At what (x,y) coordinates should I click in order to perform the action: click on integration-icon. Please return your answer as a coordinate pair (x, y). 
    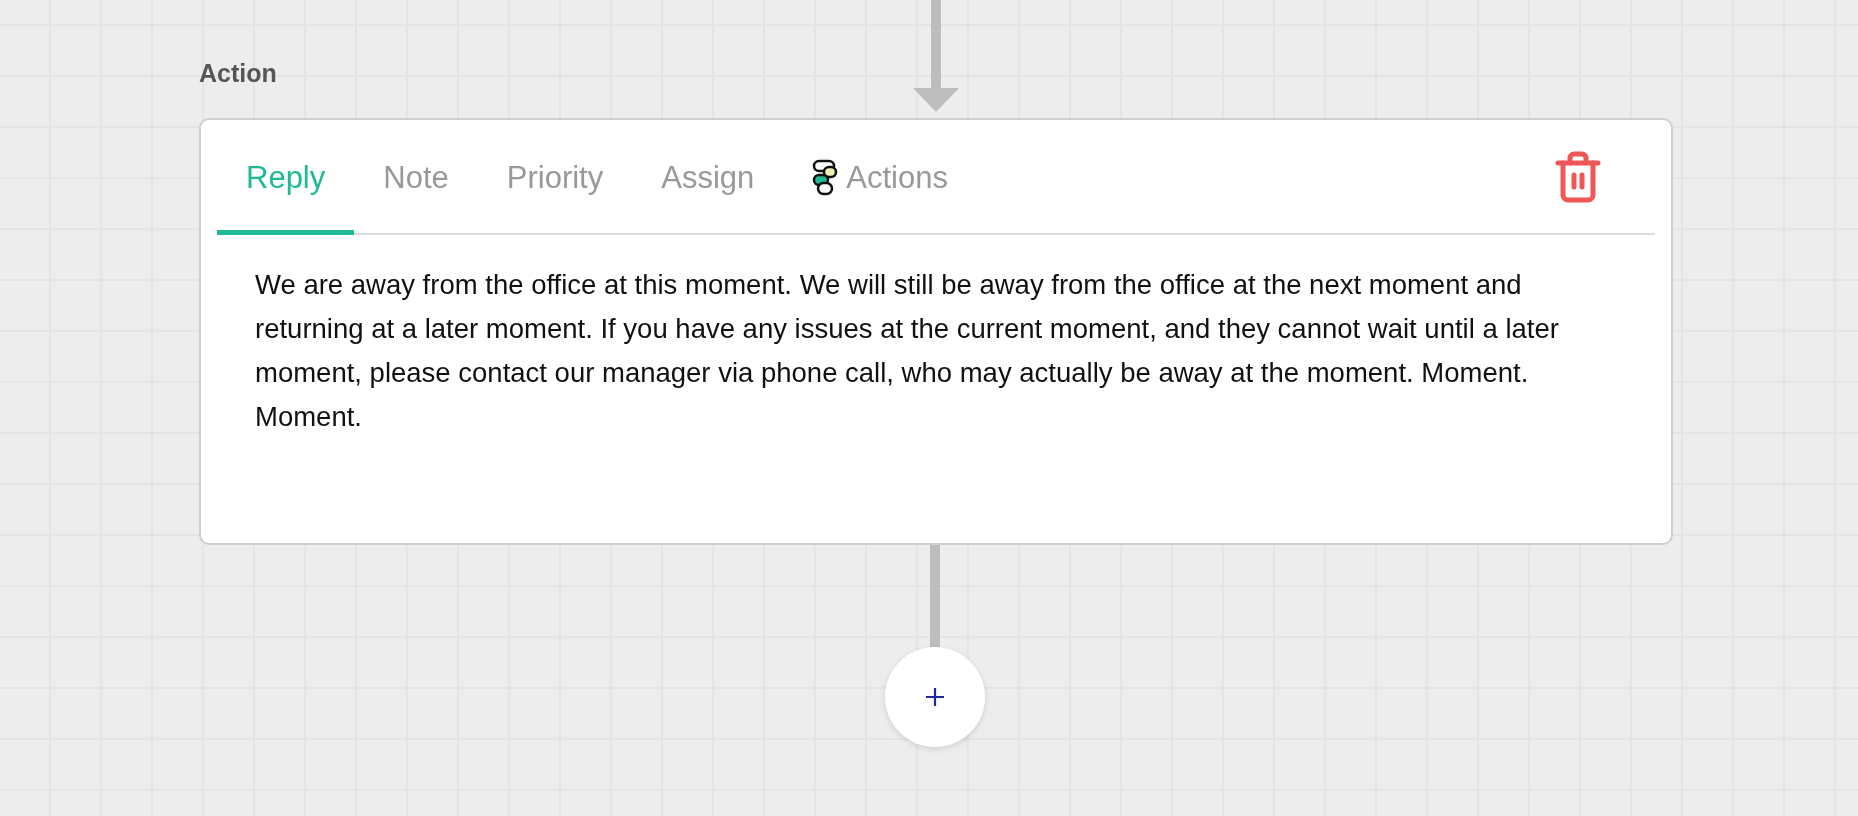
    Looking at the image, I should click on (825, 178).